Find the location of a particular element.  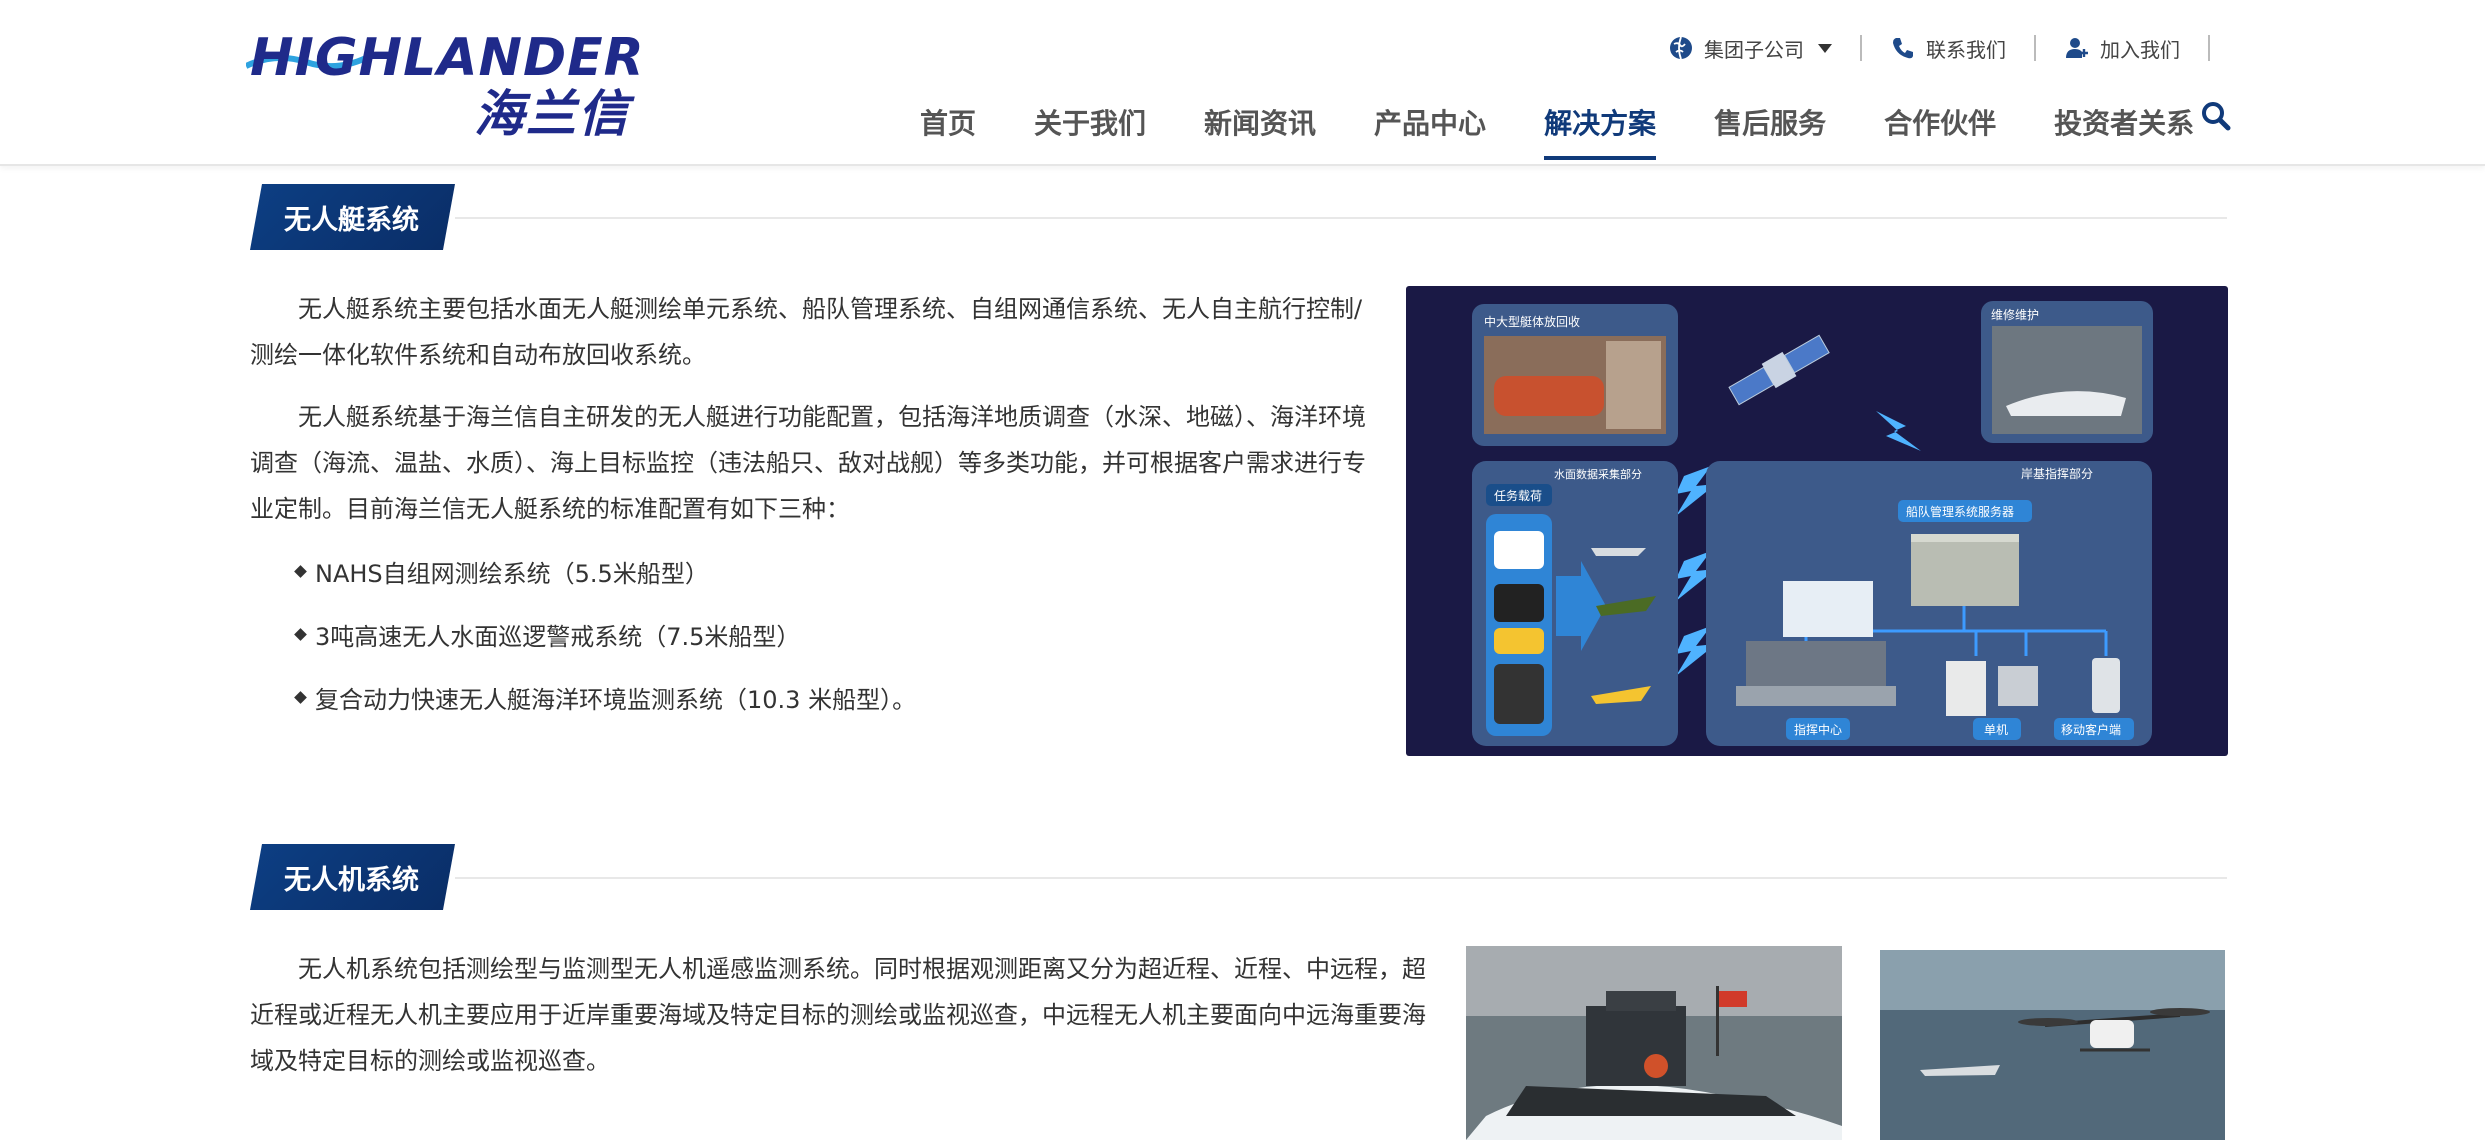

usv-photo is located at coordinates (1654, 1043).